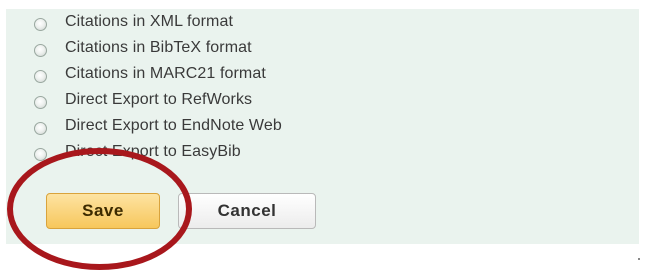  I want to click on export-option-endnote-web: Direct Export to EndNote Web, so click(158, 126).